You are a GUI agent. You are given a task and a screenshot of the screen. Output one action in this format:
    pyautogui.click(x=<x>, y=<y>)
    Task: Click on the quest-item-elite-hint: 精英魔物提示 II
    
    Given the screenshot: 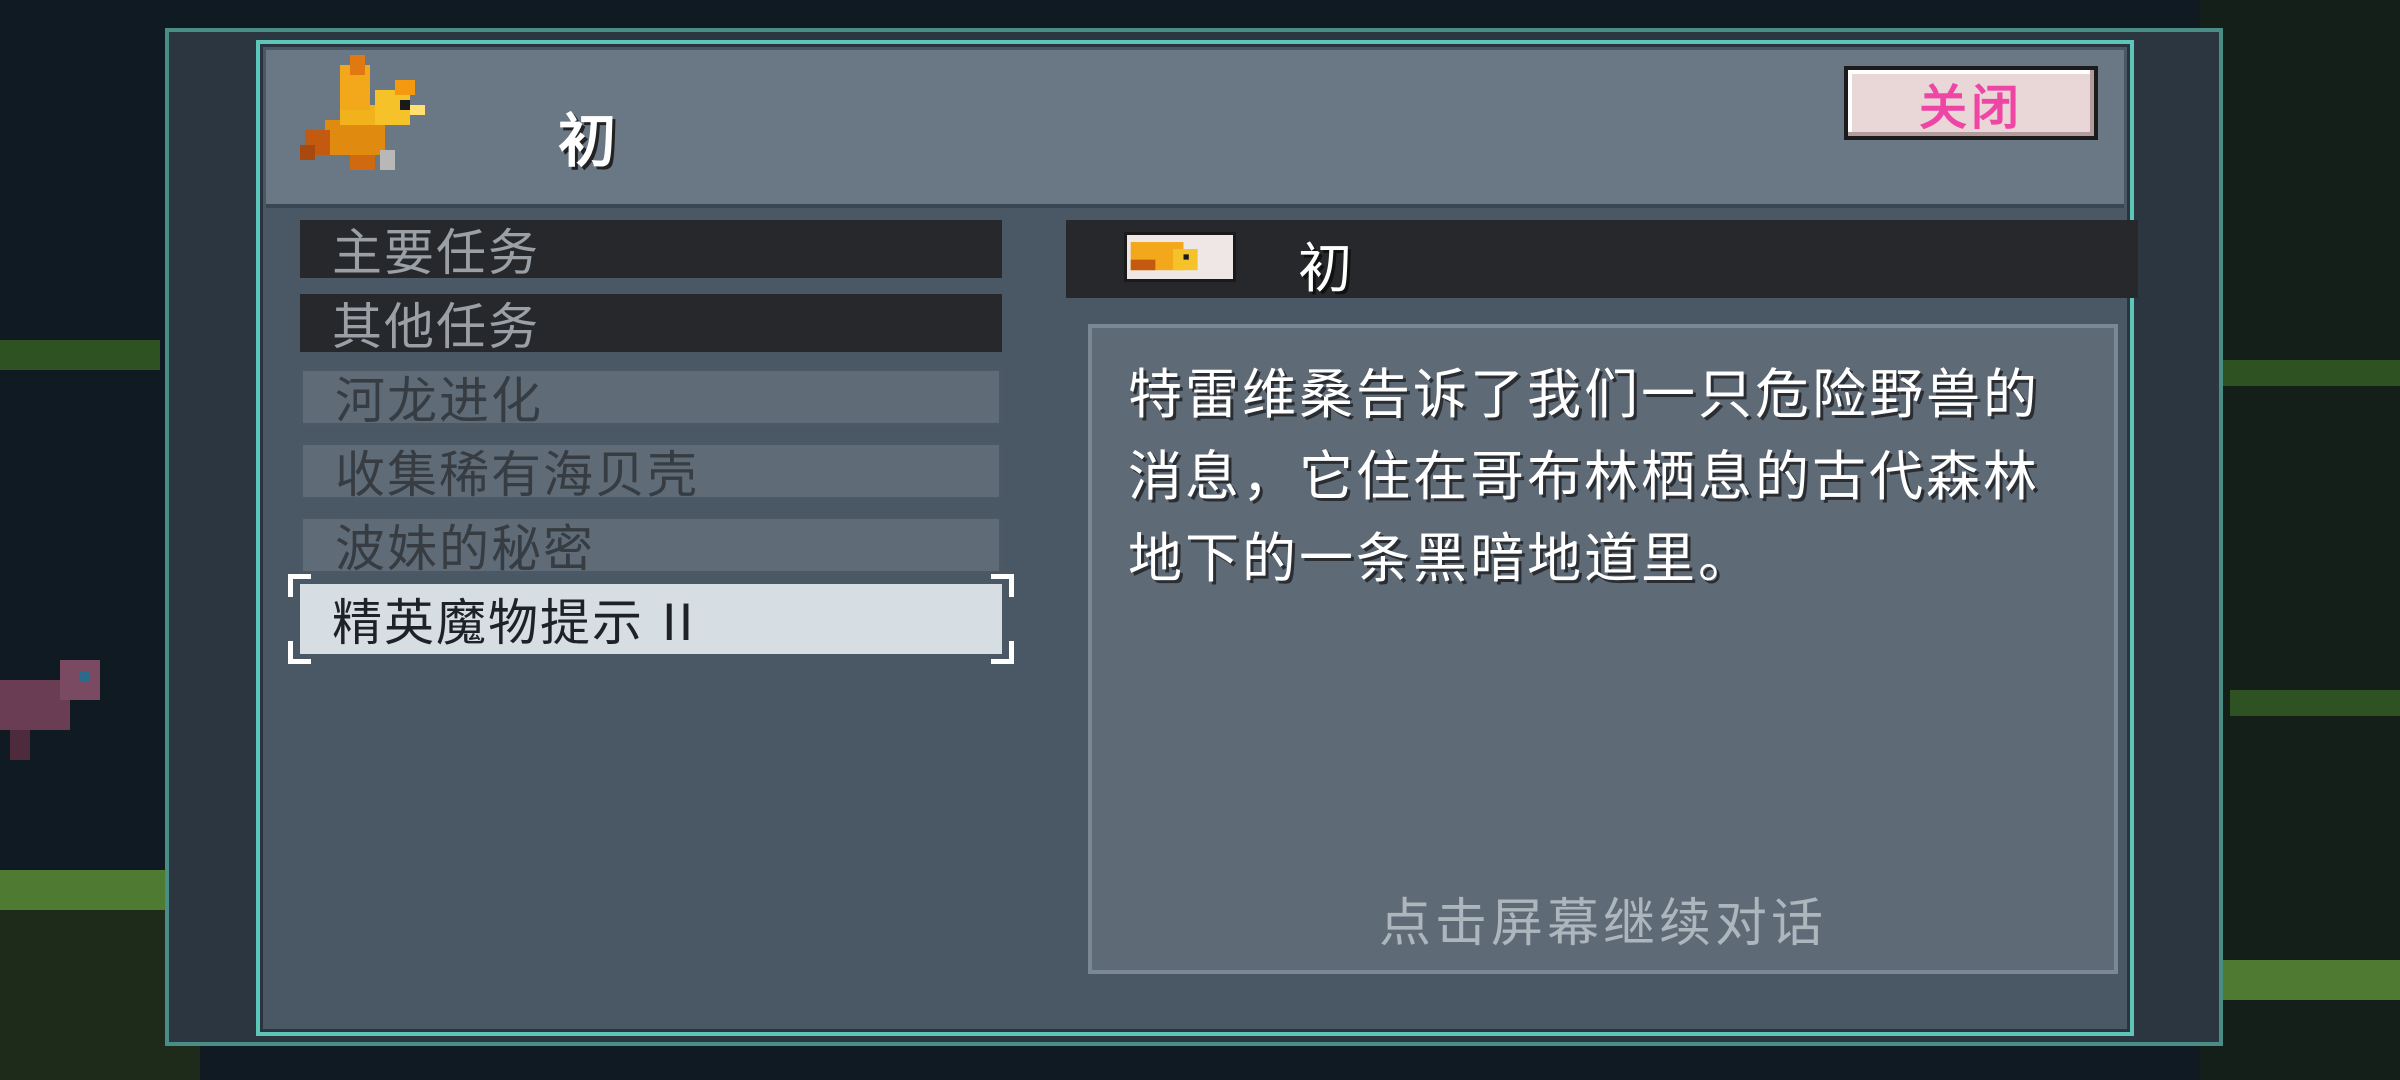 What is the action you would take?
    pyautogui.click(x=651, y=619)
    